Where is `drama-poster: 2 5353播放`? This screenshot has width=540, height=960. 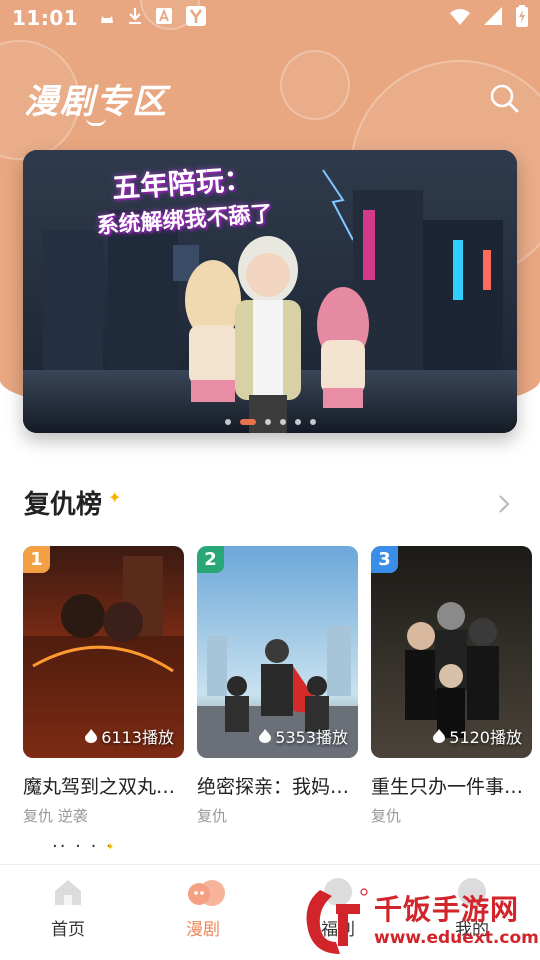
drama-poster: 2 5353播放 is located at coordinates (277, 652).